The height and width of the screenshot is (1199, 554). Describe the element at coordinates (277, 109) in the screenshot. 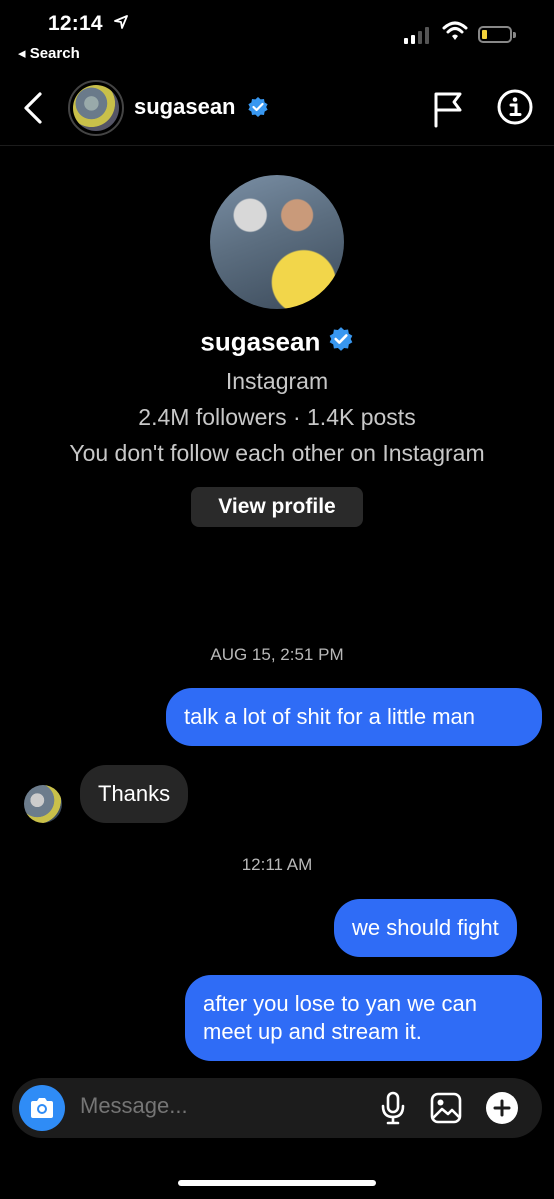

I see `chat-header: sugasean` at that location.